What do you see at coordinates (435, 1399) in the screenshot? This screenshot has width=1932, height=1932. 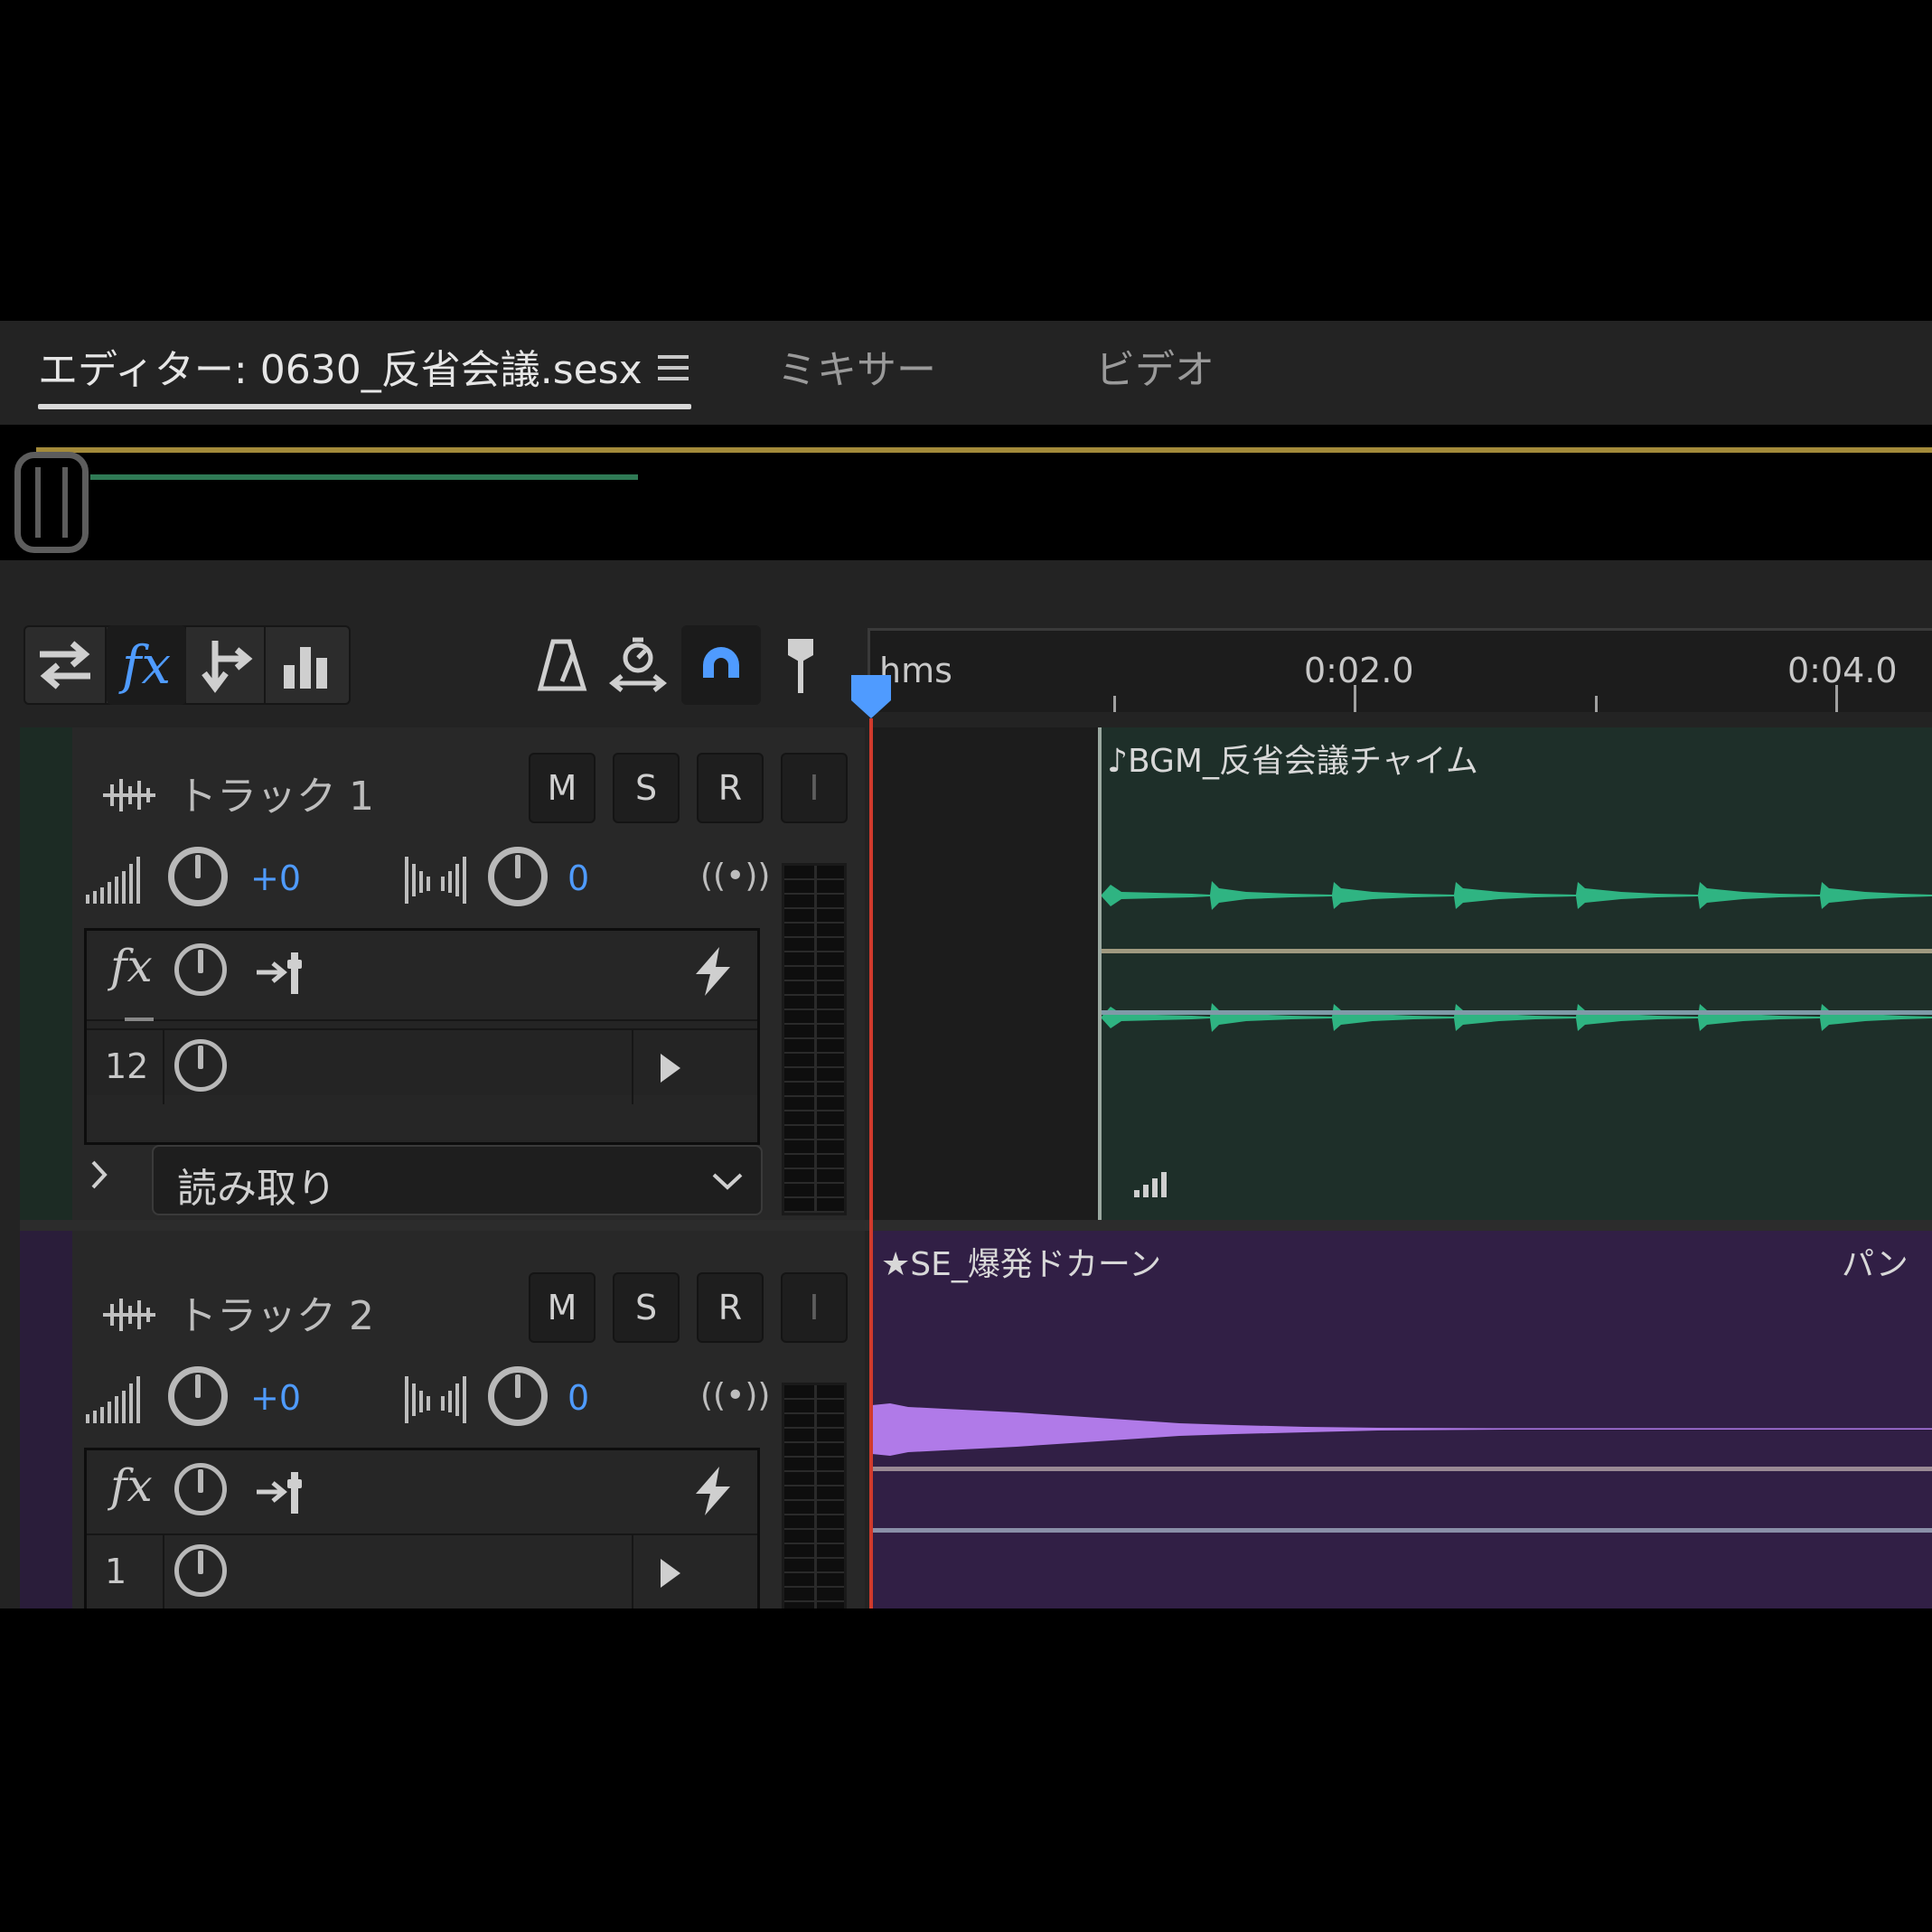 I see `track-2-pan-icon` at bounding box center [435, 1399].